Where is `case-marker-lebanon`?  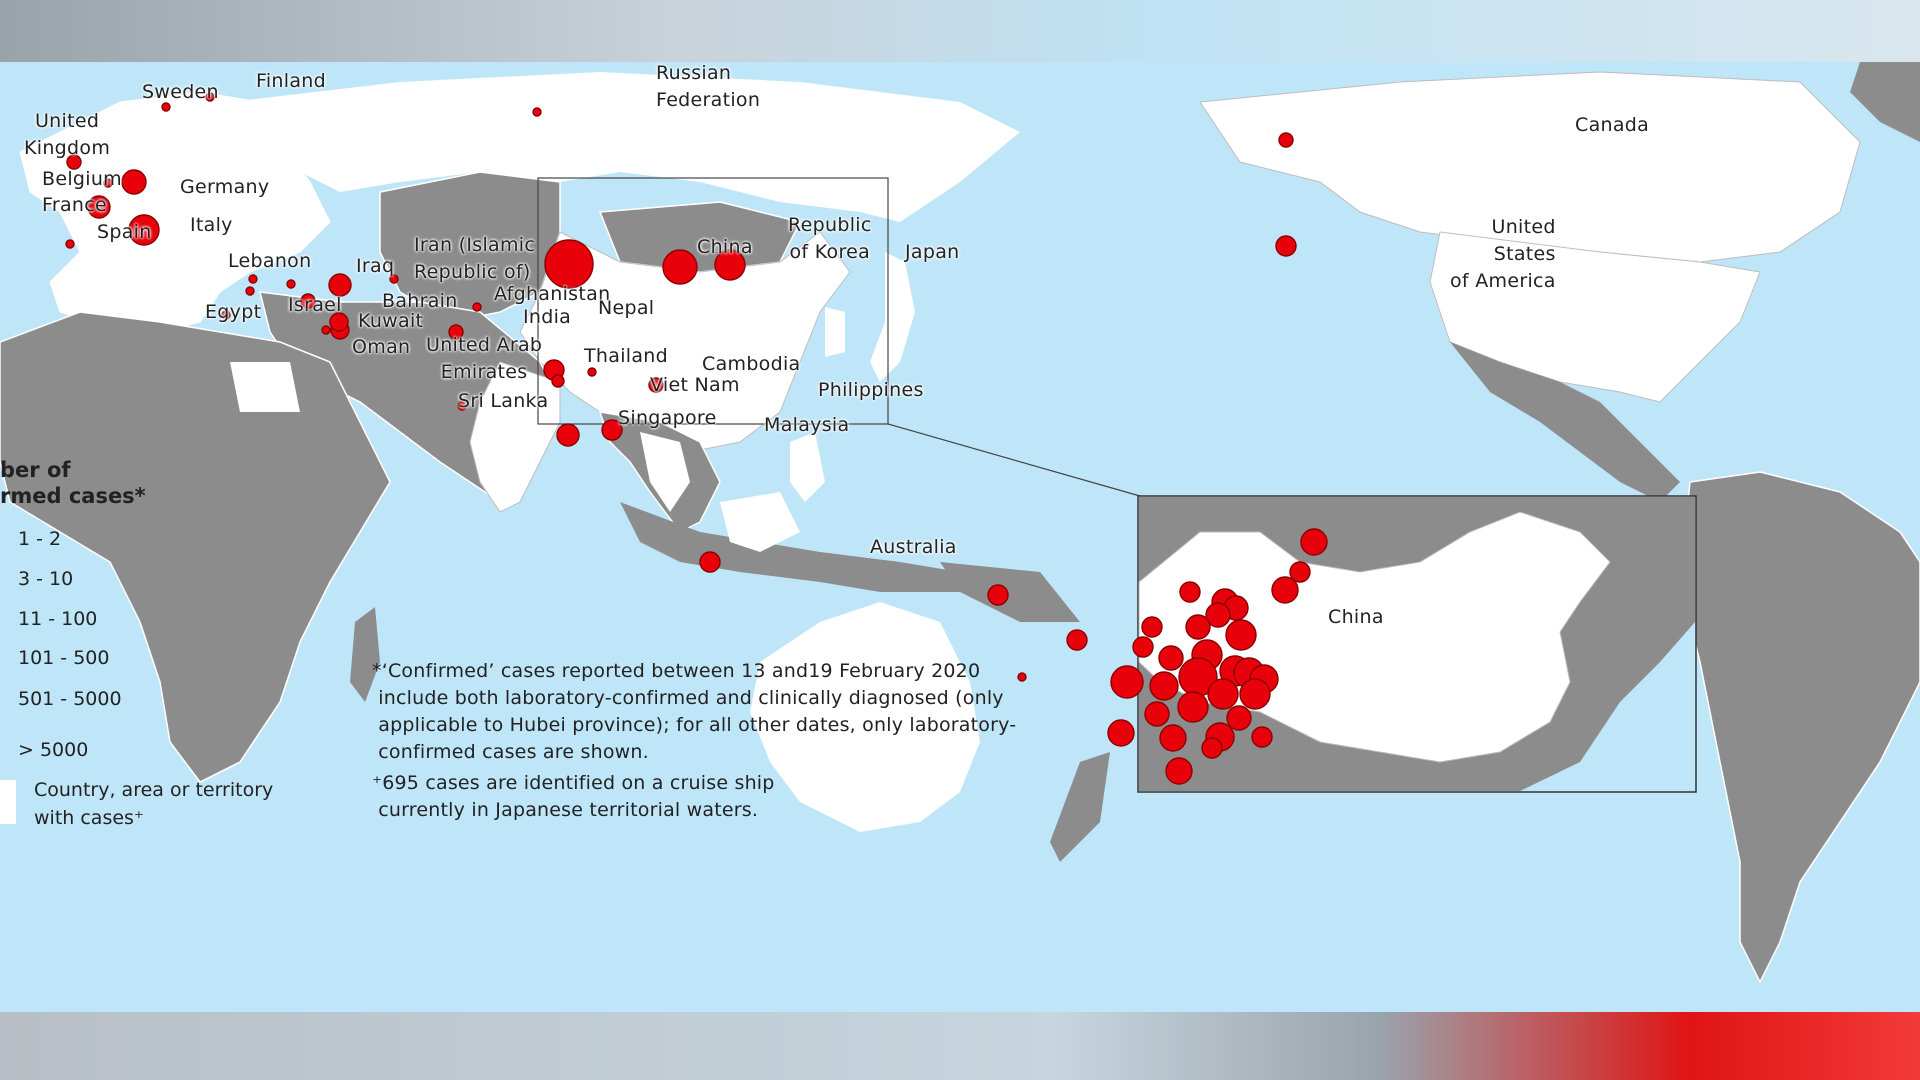
case-marker-lebanon is located at coordinates (253, 279).